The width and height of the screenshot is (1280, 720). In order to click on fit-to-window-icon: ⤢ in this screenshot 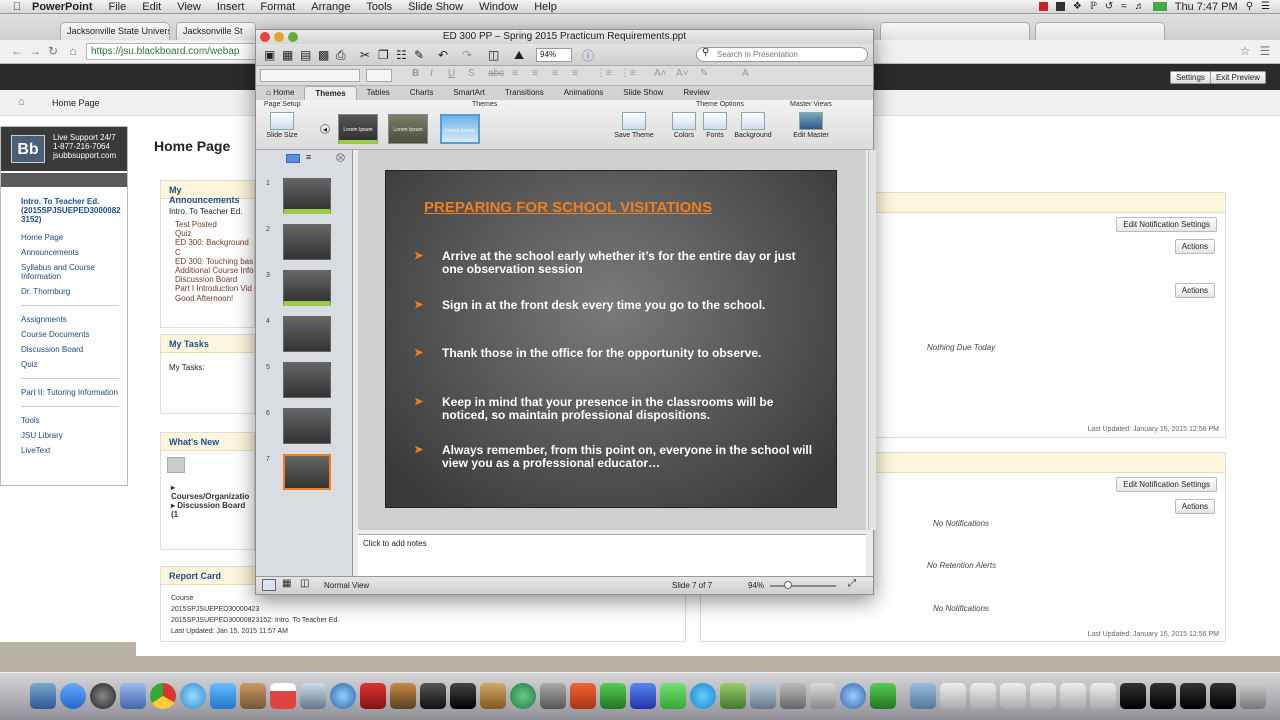, I will do `click(852, 583)`.